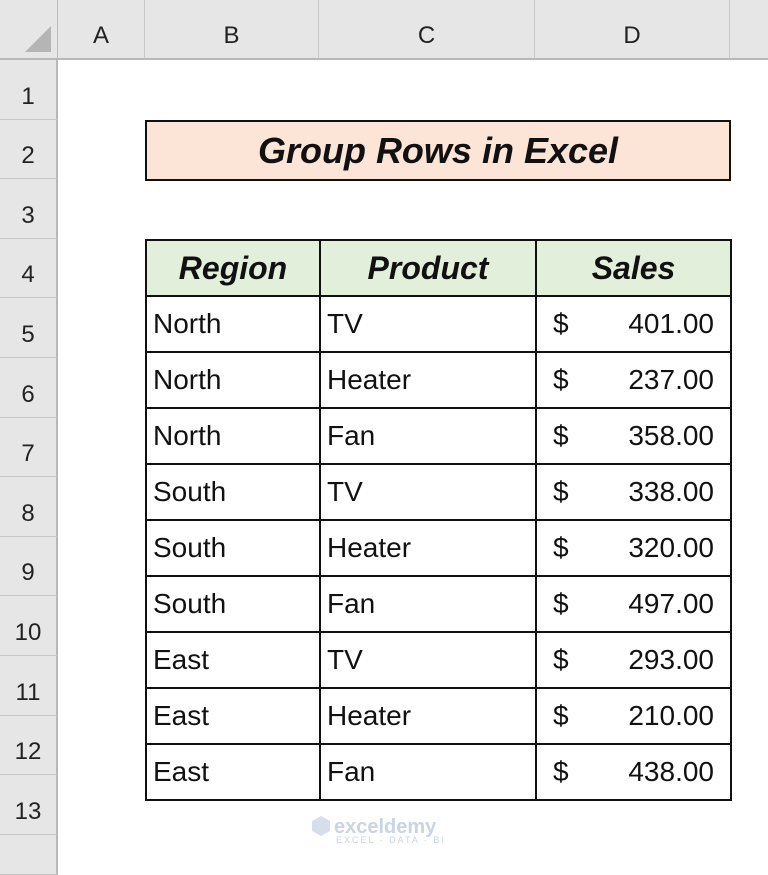 This screenshot has width=768, height=875. I want to click on cell-sales: $237.00, so click(633, 380).